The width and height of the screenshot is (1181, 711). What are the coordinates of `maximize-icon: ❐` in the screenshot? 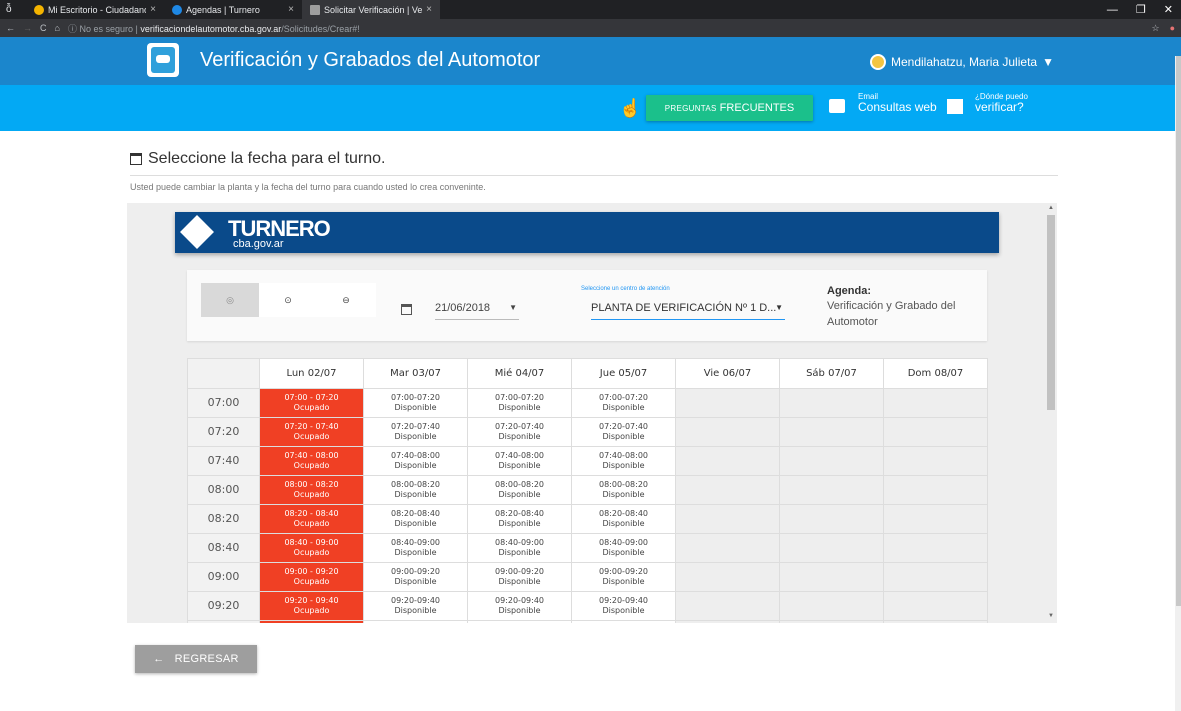 It's located at (1141, 9).